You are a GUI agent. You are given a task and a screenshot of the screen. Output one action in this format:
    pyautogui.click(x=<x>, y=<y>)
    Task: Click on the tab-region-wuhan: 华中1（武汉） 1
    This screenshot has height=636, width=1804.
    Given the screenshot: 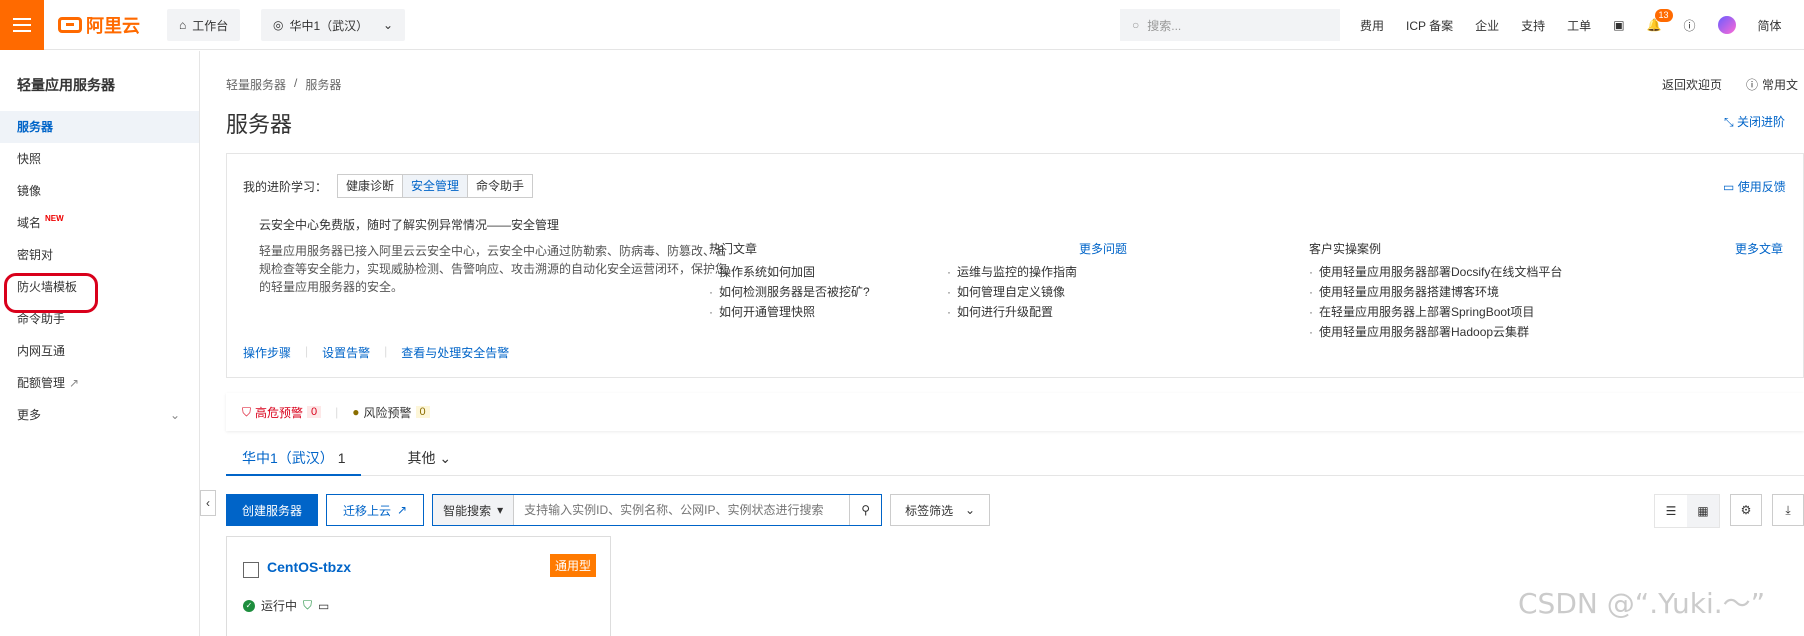 What is the action you would take?
    pyautogui.click(x=294, y=461)
    